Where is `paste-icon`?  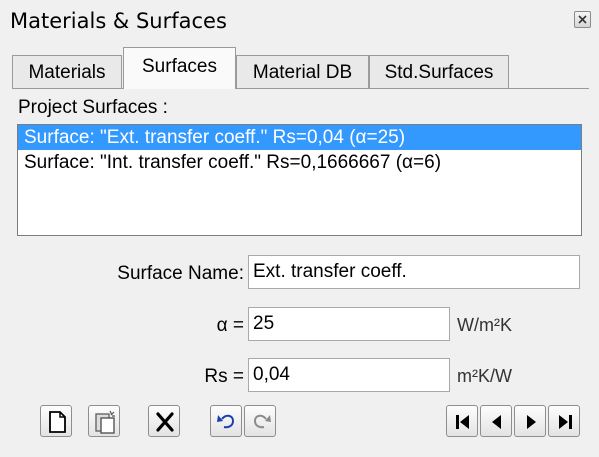 paste-icon is located at coordinates (105, 422).